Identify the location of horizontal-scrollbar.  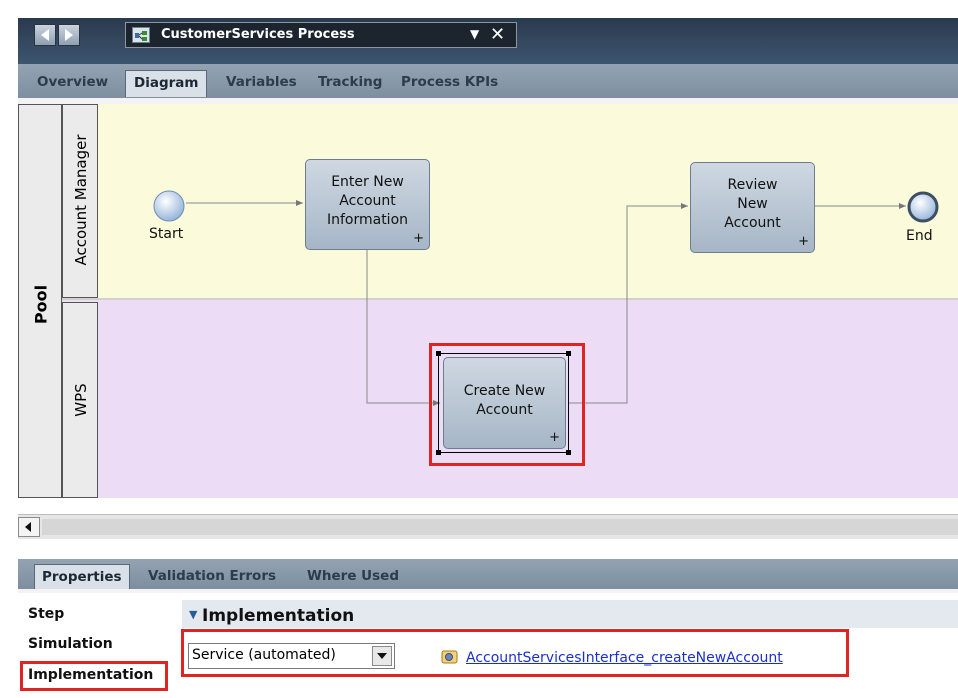
(488, 526).